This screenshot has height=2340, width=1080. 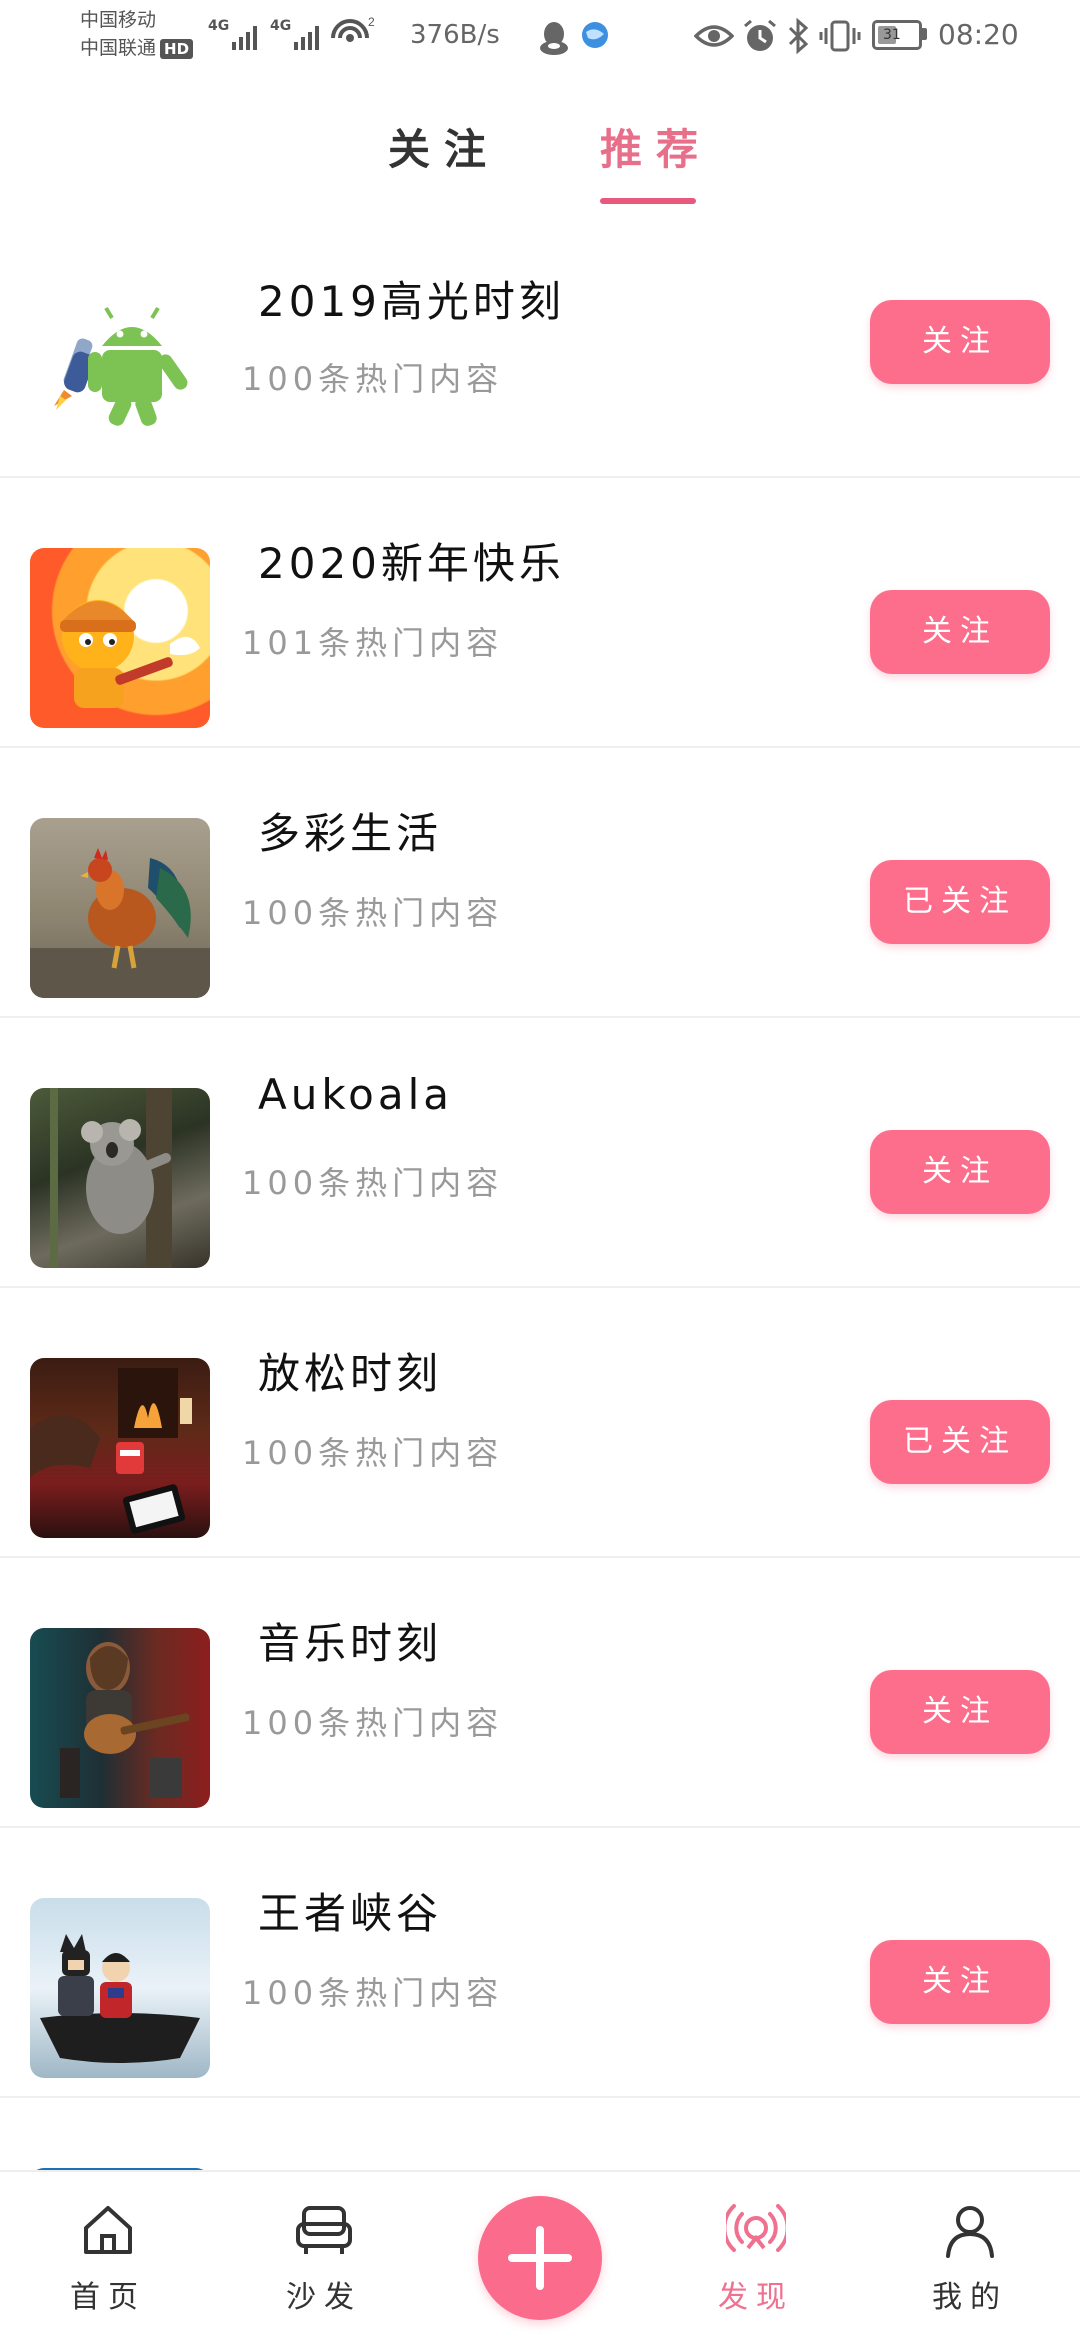 What do you see at coordinates (540, 1693) in the screenshot?
I see `list-item: 音乐时刻 100条热门内容 关注` at bounding box center [540, 1693].